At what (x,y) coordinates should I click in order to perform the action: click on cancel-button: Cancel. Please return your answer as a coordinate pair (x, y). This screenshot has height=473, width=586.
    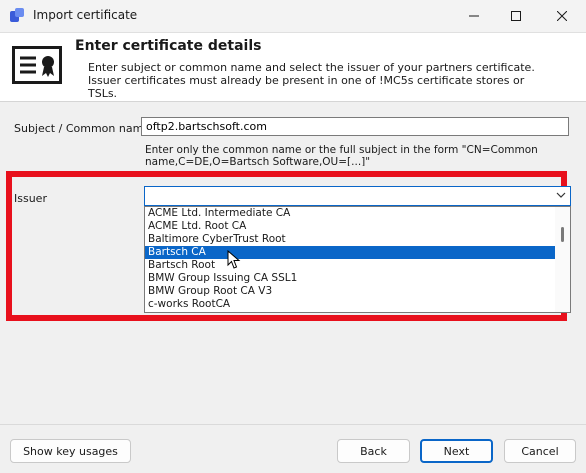
    Looking at the image, I should click on (540, 451).